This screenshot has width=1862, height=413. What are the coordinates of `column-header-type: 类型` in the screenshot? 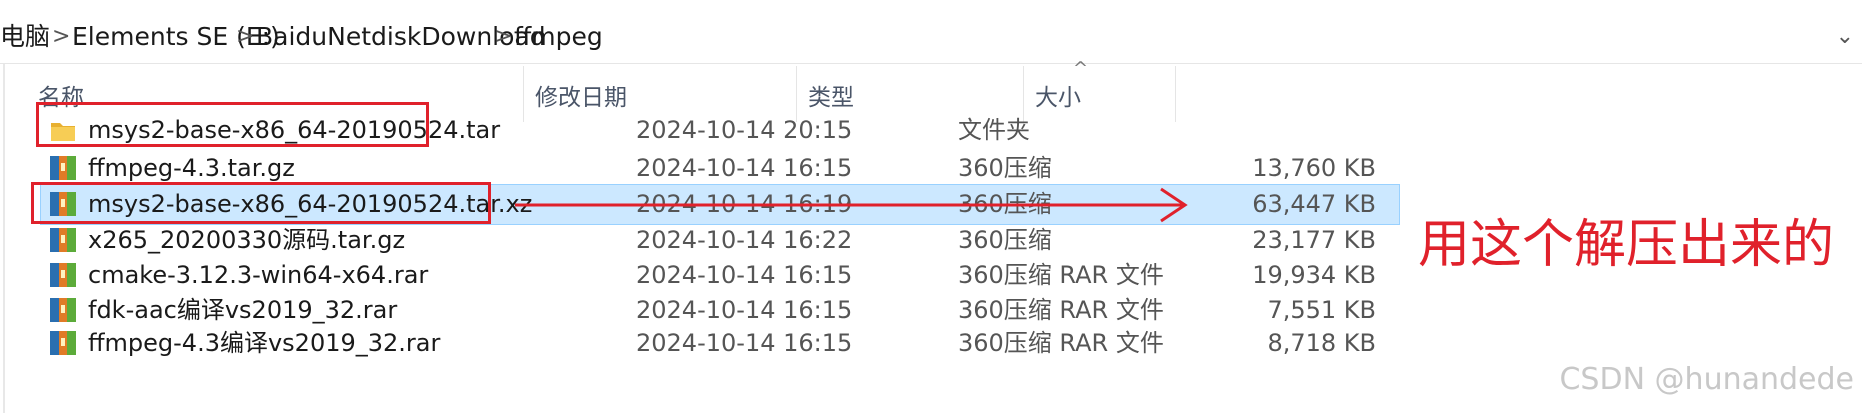 It's located at (831, 95).